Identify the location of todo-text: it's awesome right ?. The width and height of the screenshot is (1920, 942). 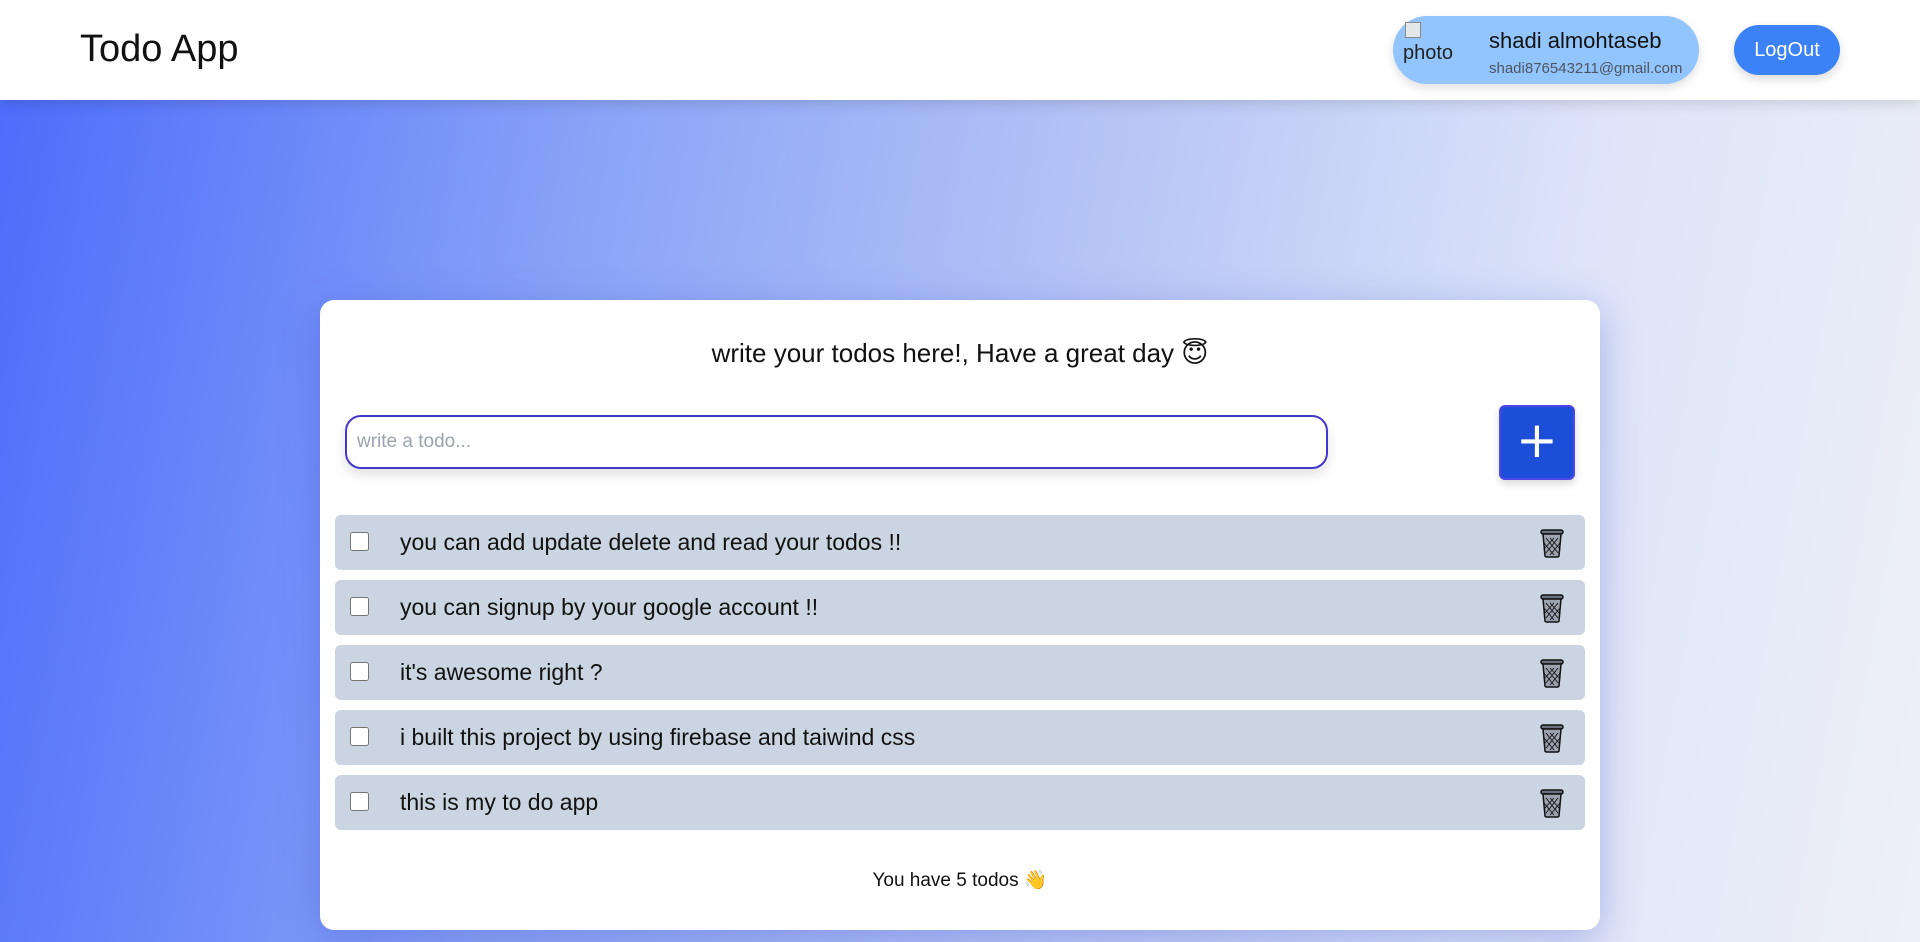
(501, 672).